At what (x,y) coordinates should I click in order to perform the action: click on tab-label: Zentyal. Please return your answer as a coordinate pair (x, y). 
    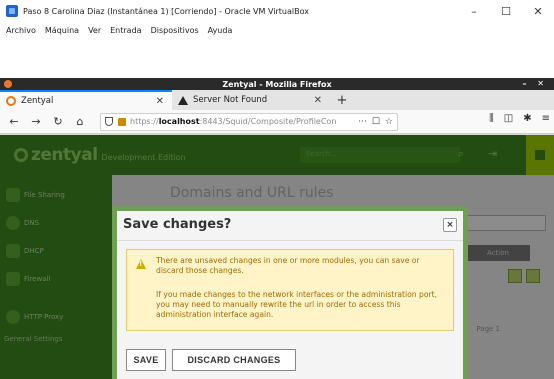
    Looking at the image, I should click on (37, 101).